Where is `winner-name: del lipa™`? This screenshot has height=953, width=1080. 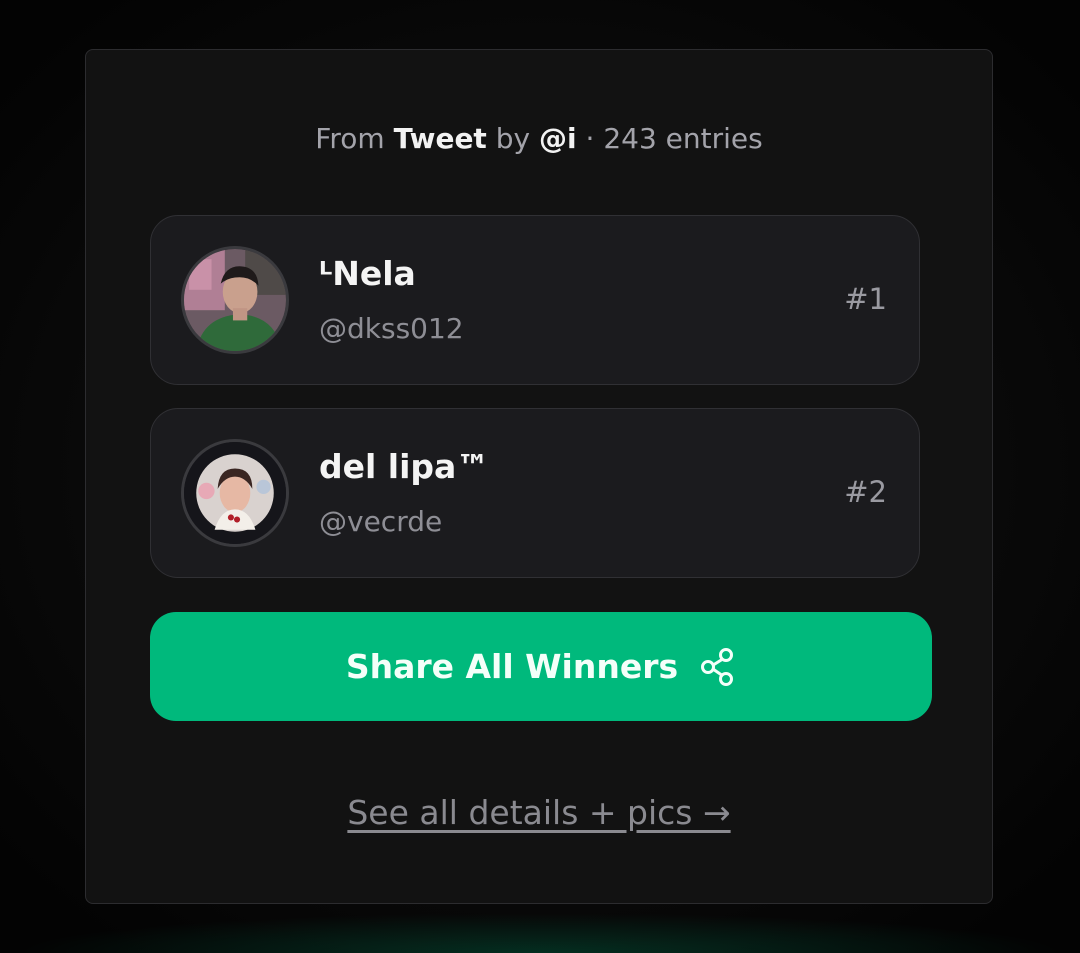
winner-name: del lipa™ is located at coordinates (404, 466).